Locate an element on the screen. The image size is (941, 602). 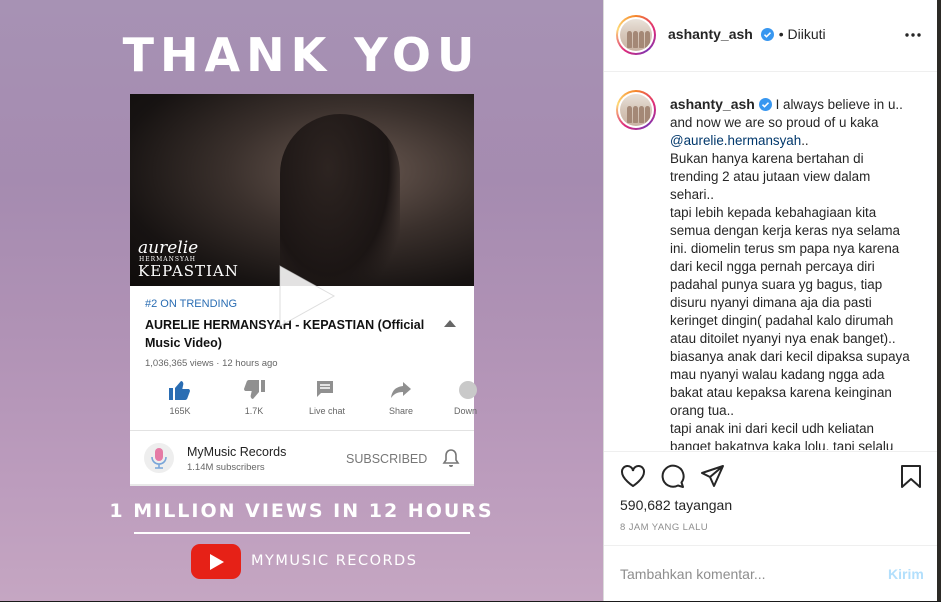
like-count: 165K is located at coordinates (180, 411).